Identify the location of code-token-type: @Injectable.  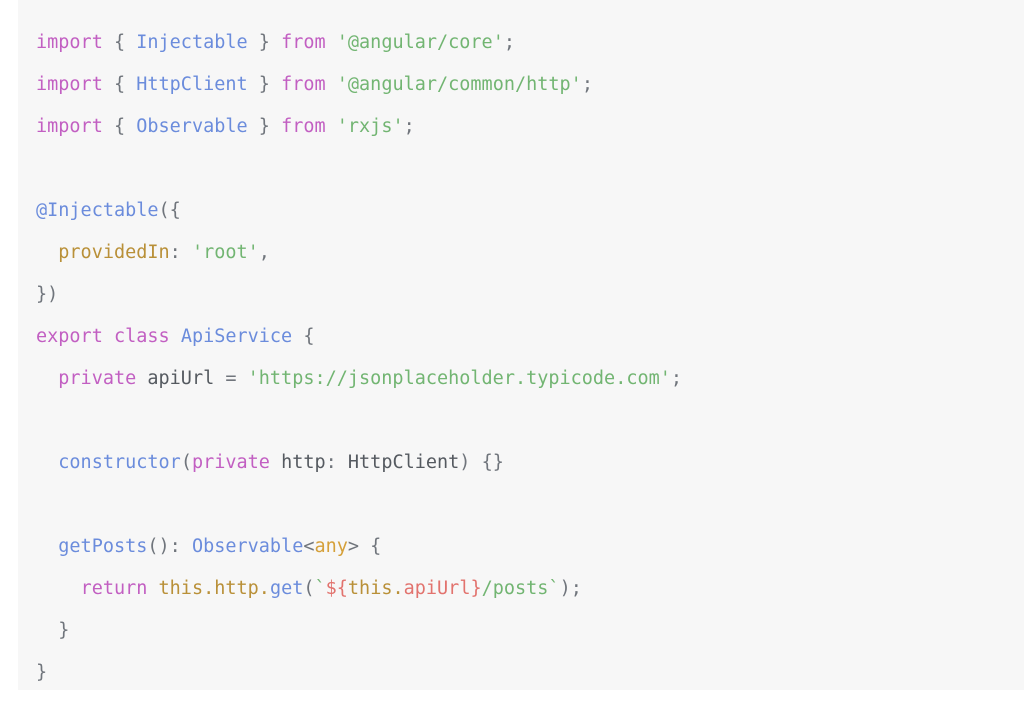
(97, 210).